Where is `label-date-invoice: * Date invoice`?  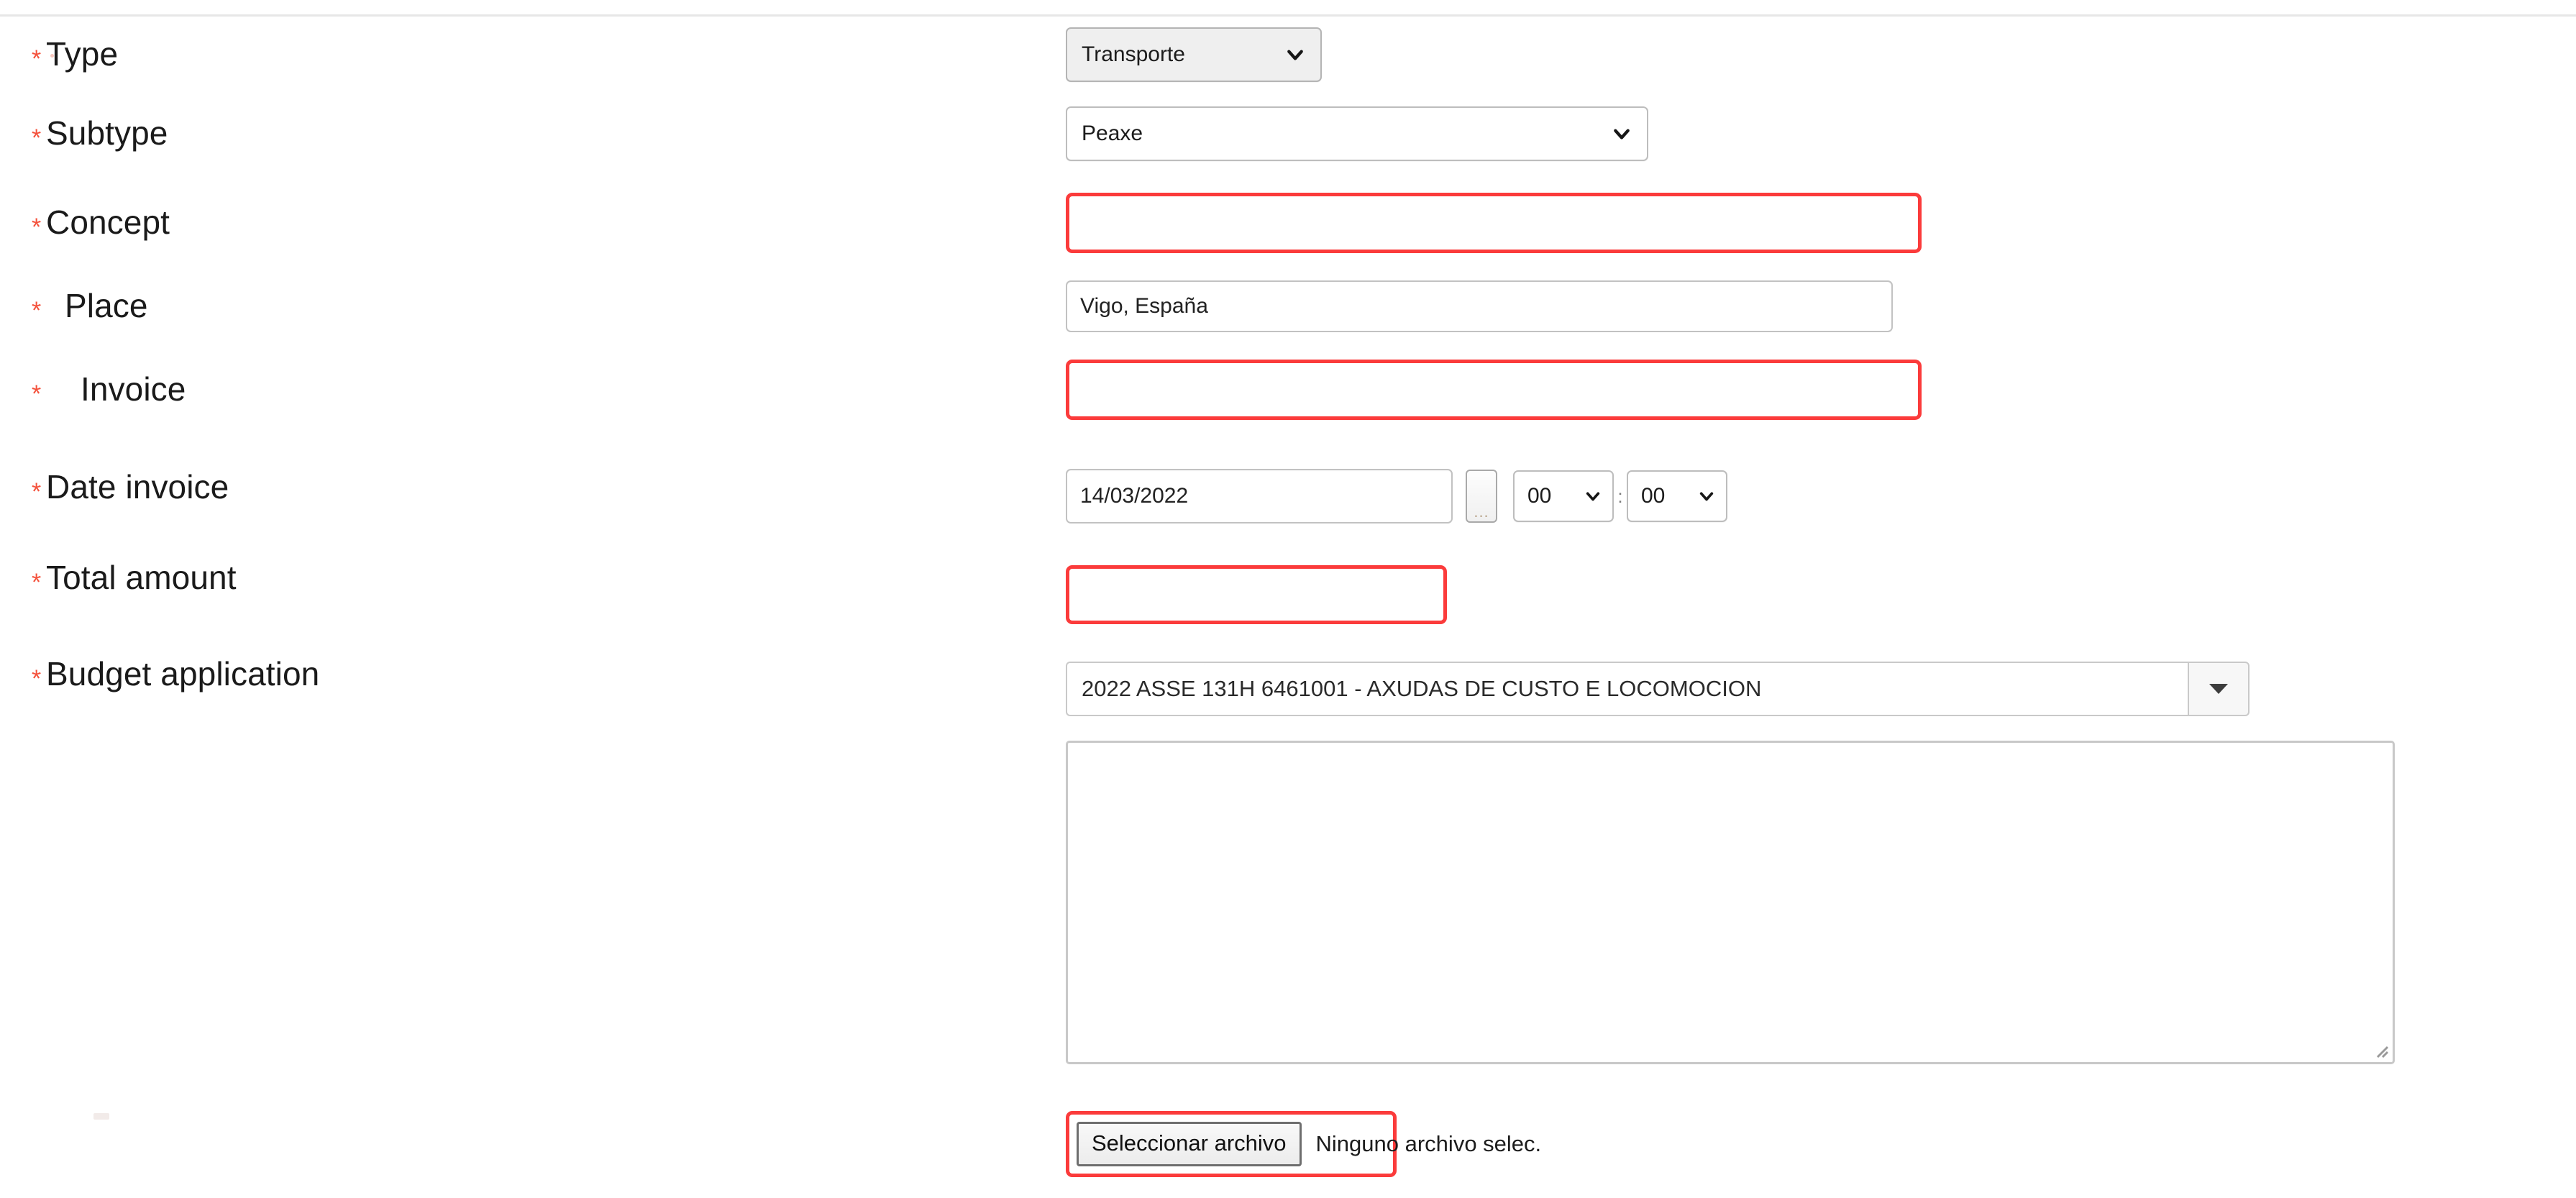 label-date-invoice: * Date invoice is located at coordinates (130, 487).